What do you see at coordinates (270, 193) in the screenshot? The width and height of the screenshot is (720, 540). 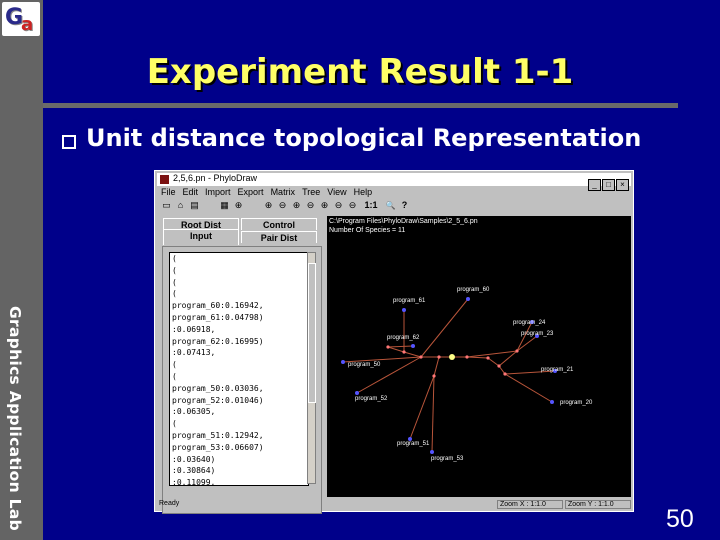 I see `menu-bar: File Edit Import Export Matrix Tree View Help` at bounding box center [270, 193].